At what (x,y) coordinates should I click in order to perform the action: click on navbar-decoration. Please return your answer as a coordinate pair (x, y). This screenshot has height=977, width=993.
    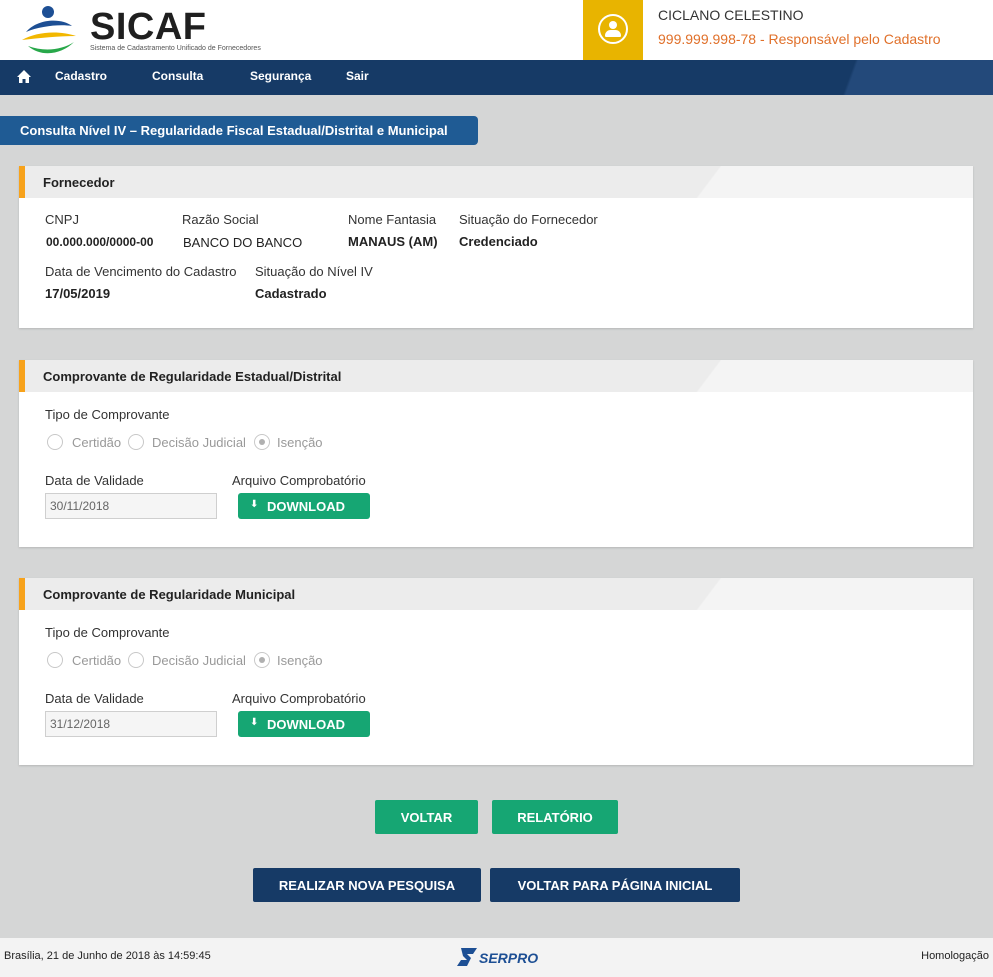
    Looking at the image, I should click on (873, 77).